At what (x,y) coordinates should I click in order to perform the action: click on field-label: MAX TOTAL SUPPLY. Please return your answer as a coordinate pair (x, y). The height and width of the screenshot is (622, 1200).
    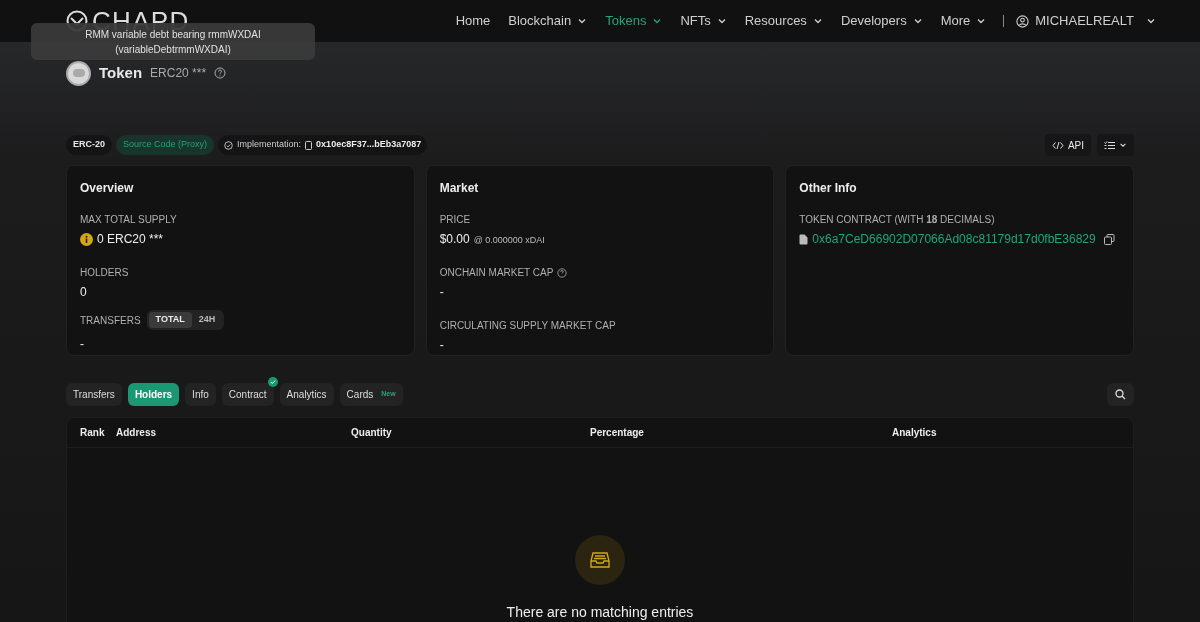
    Looking at the image, I should click on (129, 220).